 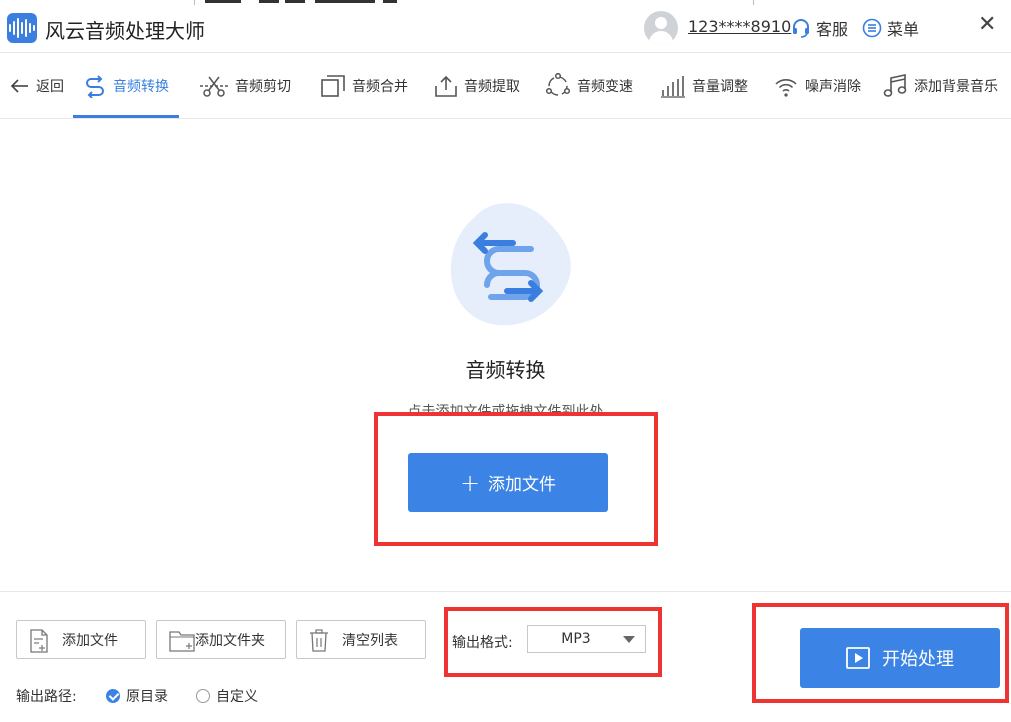 I want to click on convert-arrows-icon, so click(x=95, y=86).